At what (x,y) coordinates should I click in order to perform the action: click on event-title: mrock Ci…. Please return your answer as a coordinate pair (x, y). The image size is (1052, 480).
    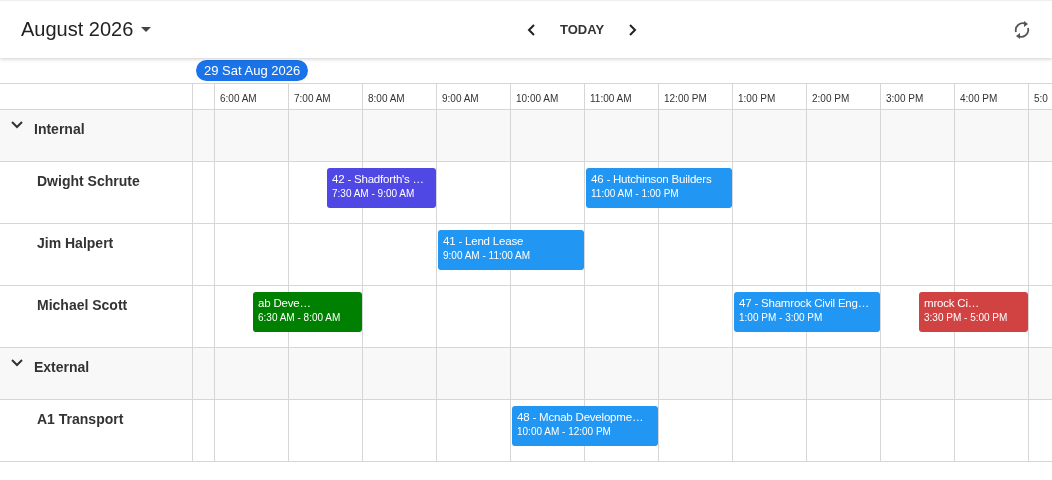
    Looking at the image, I should click on (952, 303).